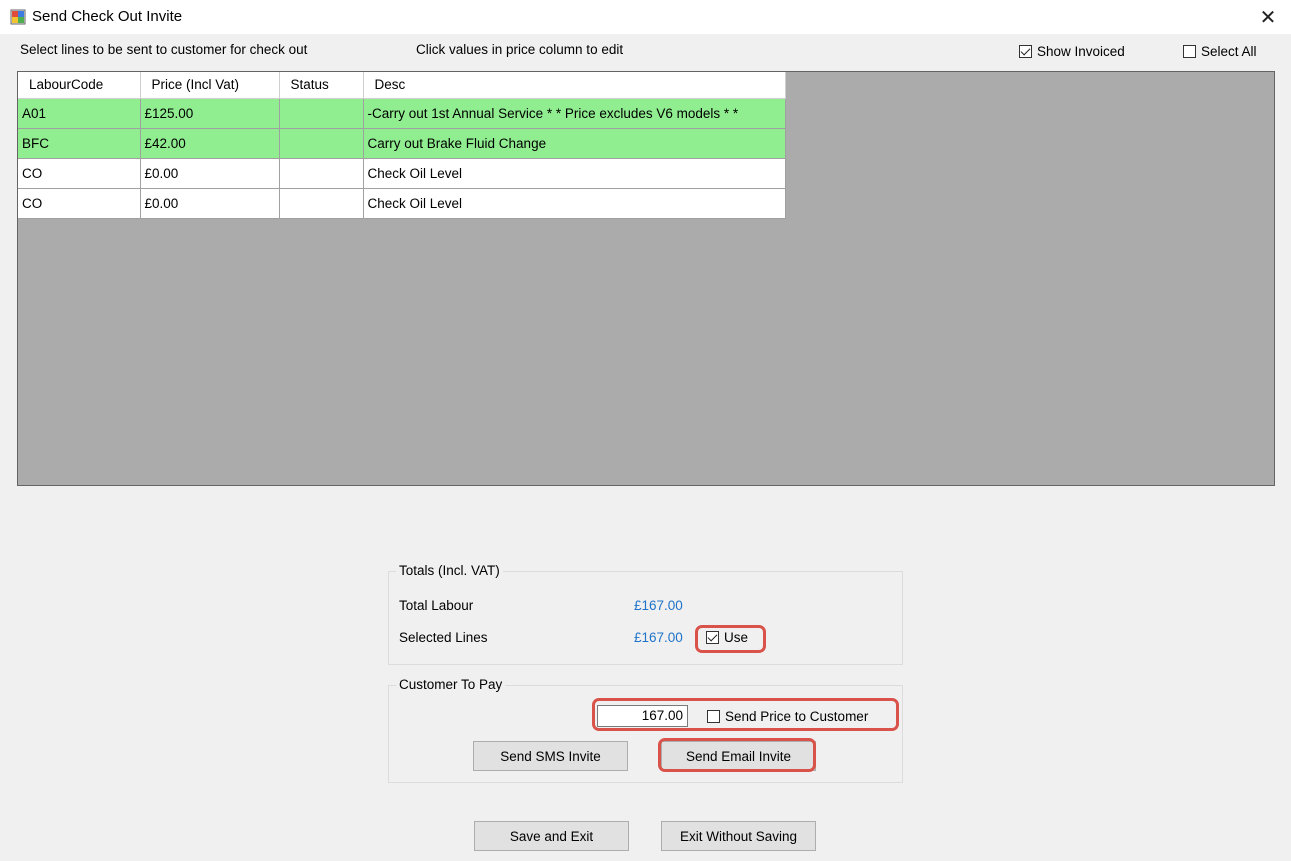 The height and width of the screenshot is (861, 1291). I want to click on customer-to-pay-group: Customer To Pay, so click(645, 730).